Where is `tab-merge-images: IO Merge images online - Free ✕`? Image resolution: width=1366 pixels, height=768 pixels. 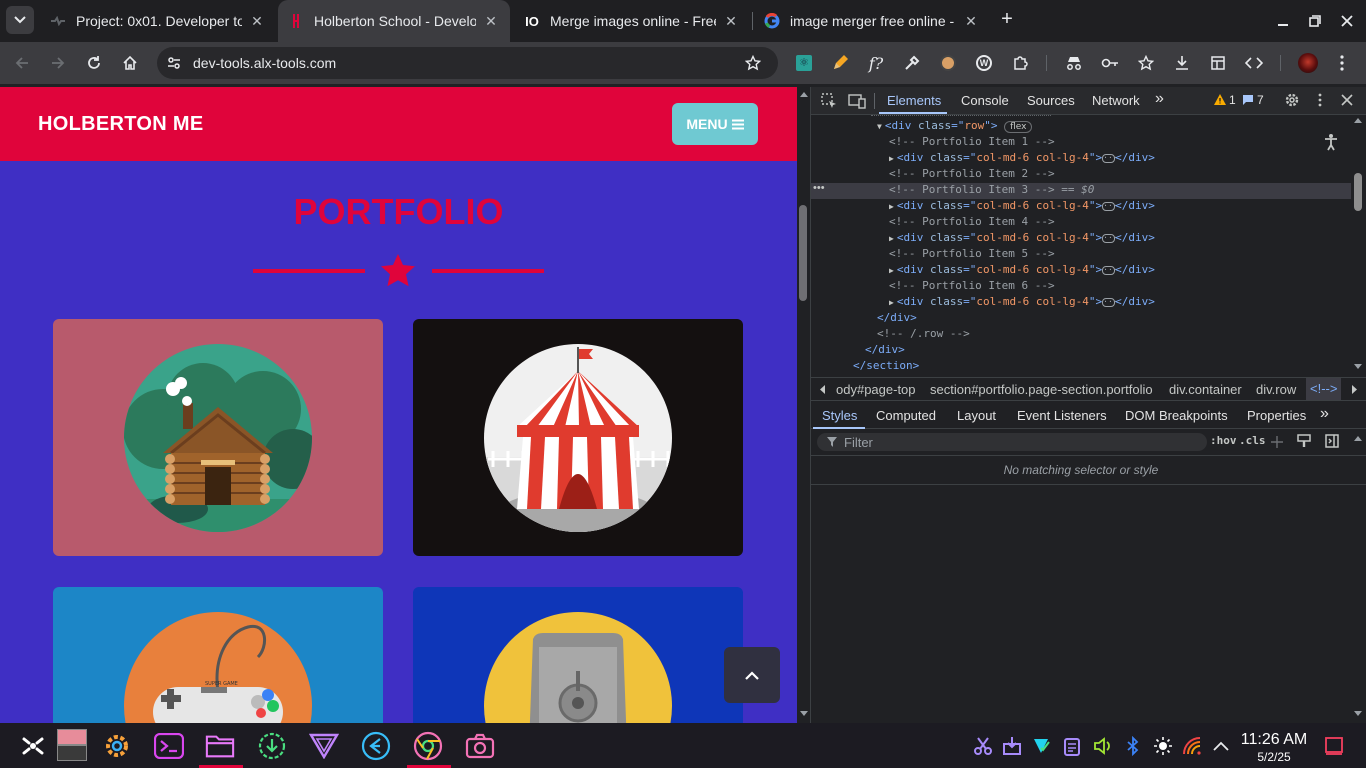 tab-merge-images: IO Merge images online - Free ✕ is located at coordinates (632, 21).